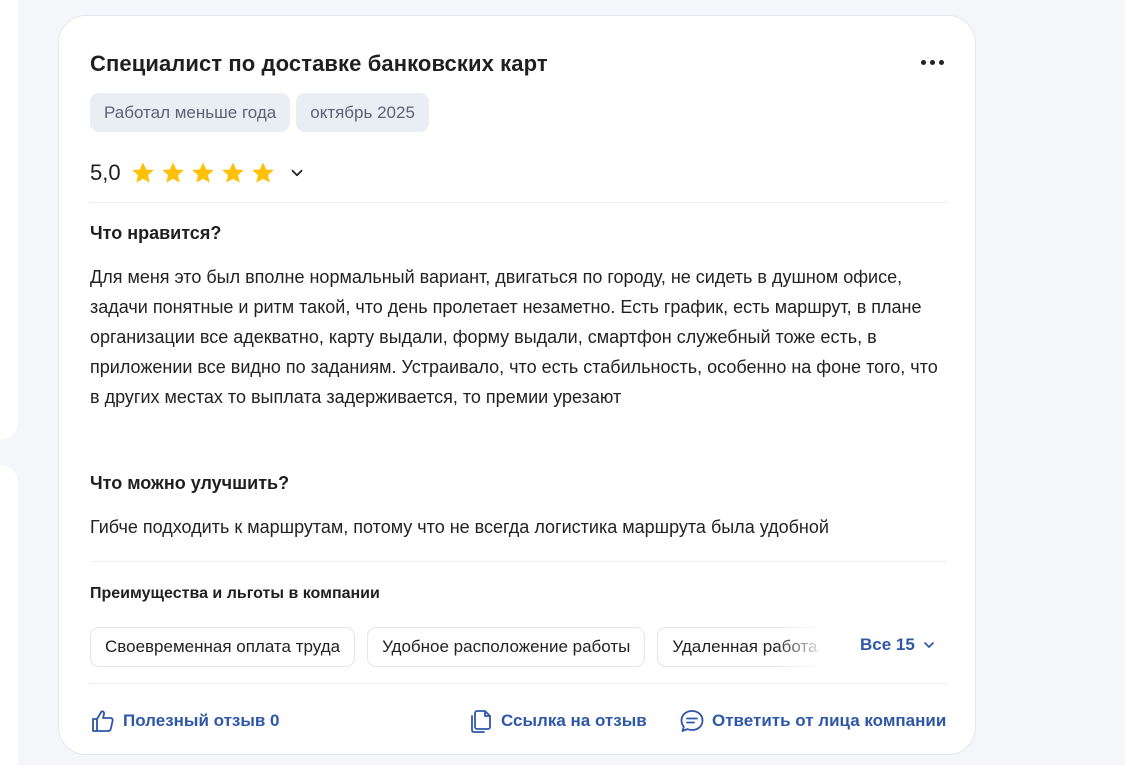 This screenshot has width=1125, height=765. Describe the element at coordinates (9, 220) in the screenshot. I see `left-panel-top` at that location.